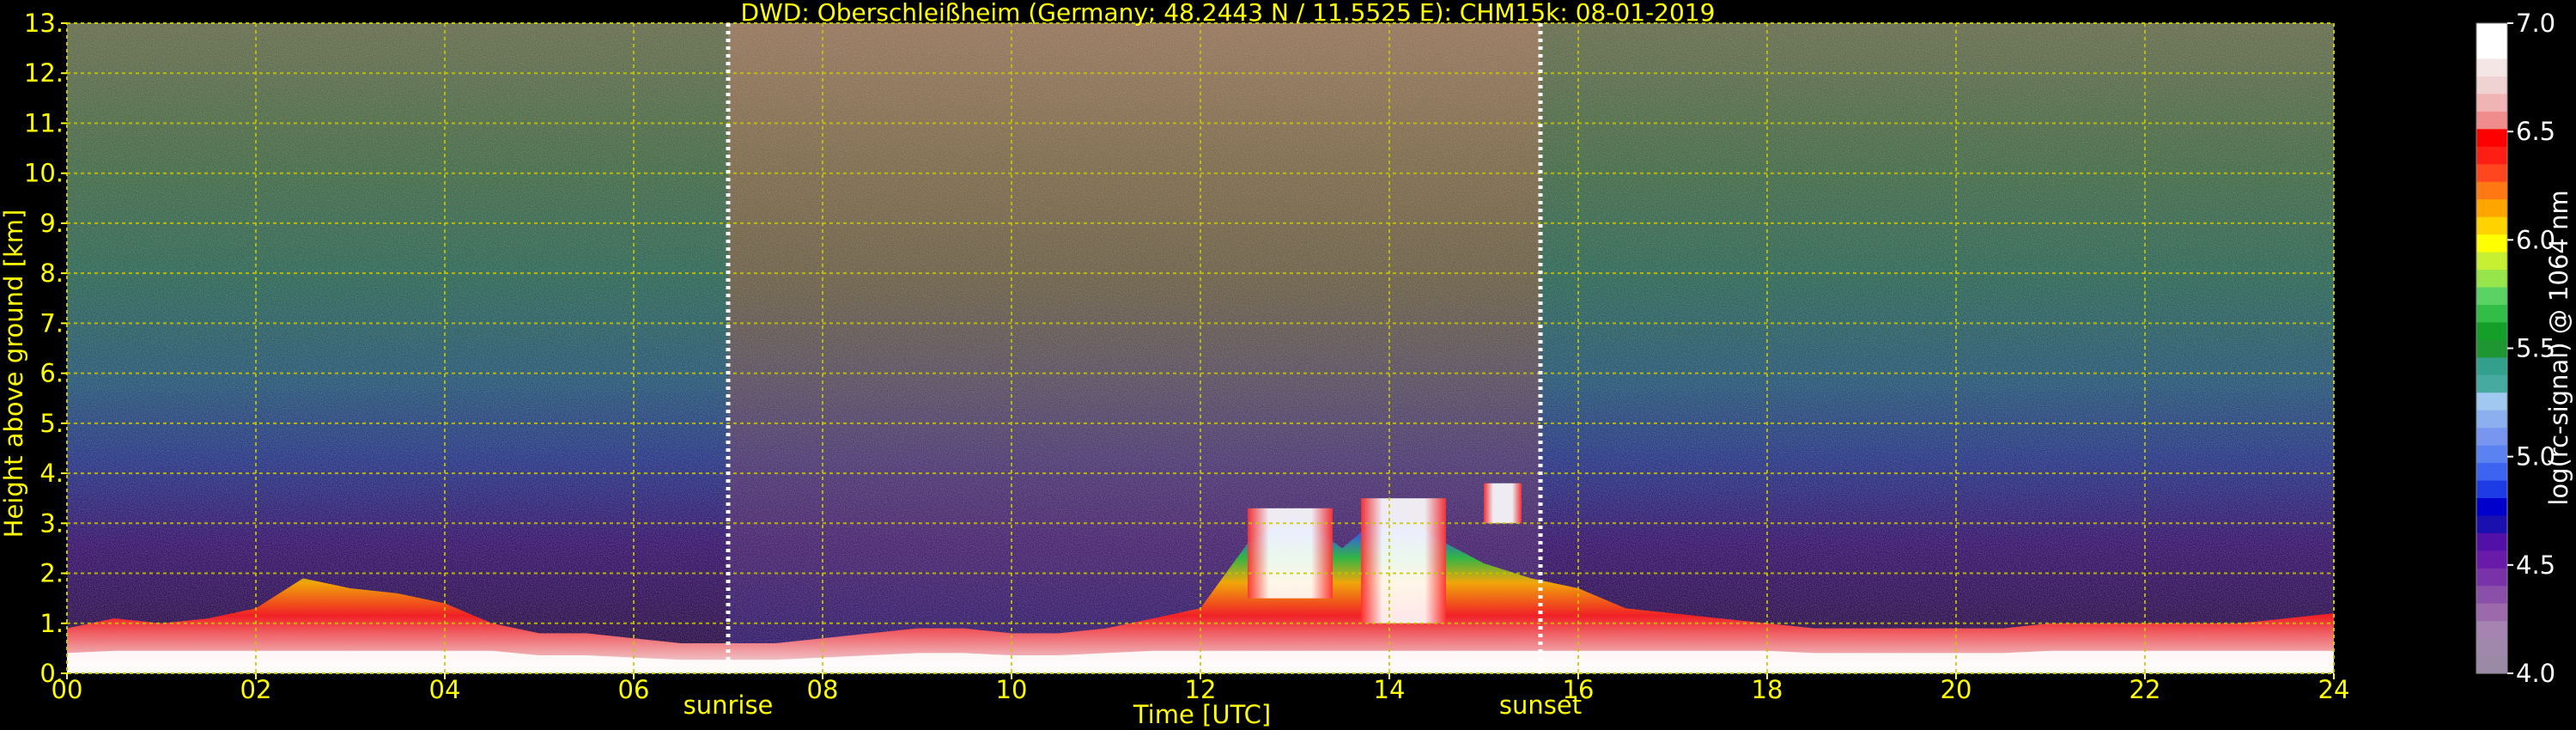  I want to click on x-tick-label-14: 14, so click(1390, 689).